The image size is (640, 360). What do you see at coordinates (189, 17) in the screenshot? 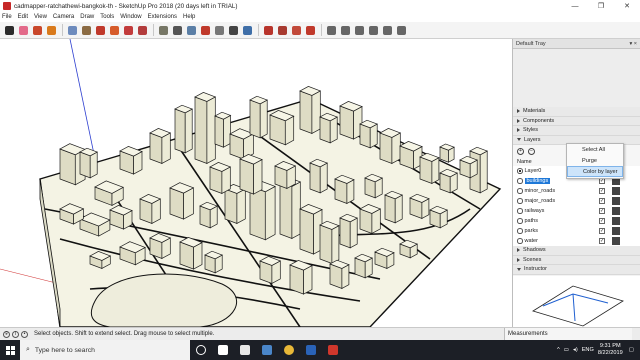
I see `menu-help: Help` at bounding box center [189, 17].